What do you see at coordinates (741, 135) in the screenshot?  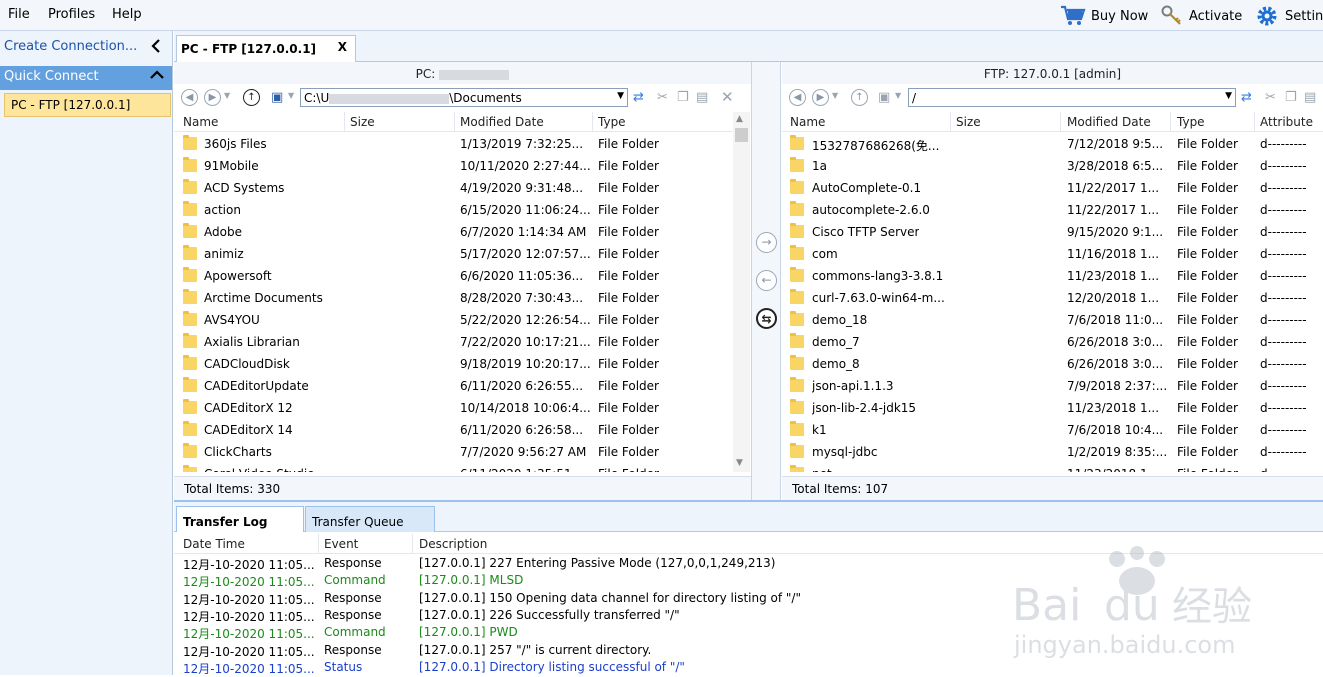 I see `scroll-thumb` at bounding box center [741, 135].